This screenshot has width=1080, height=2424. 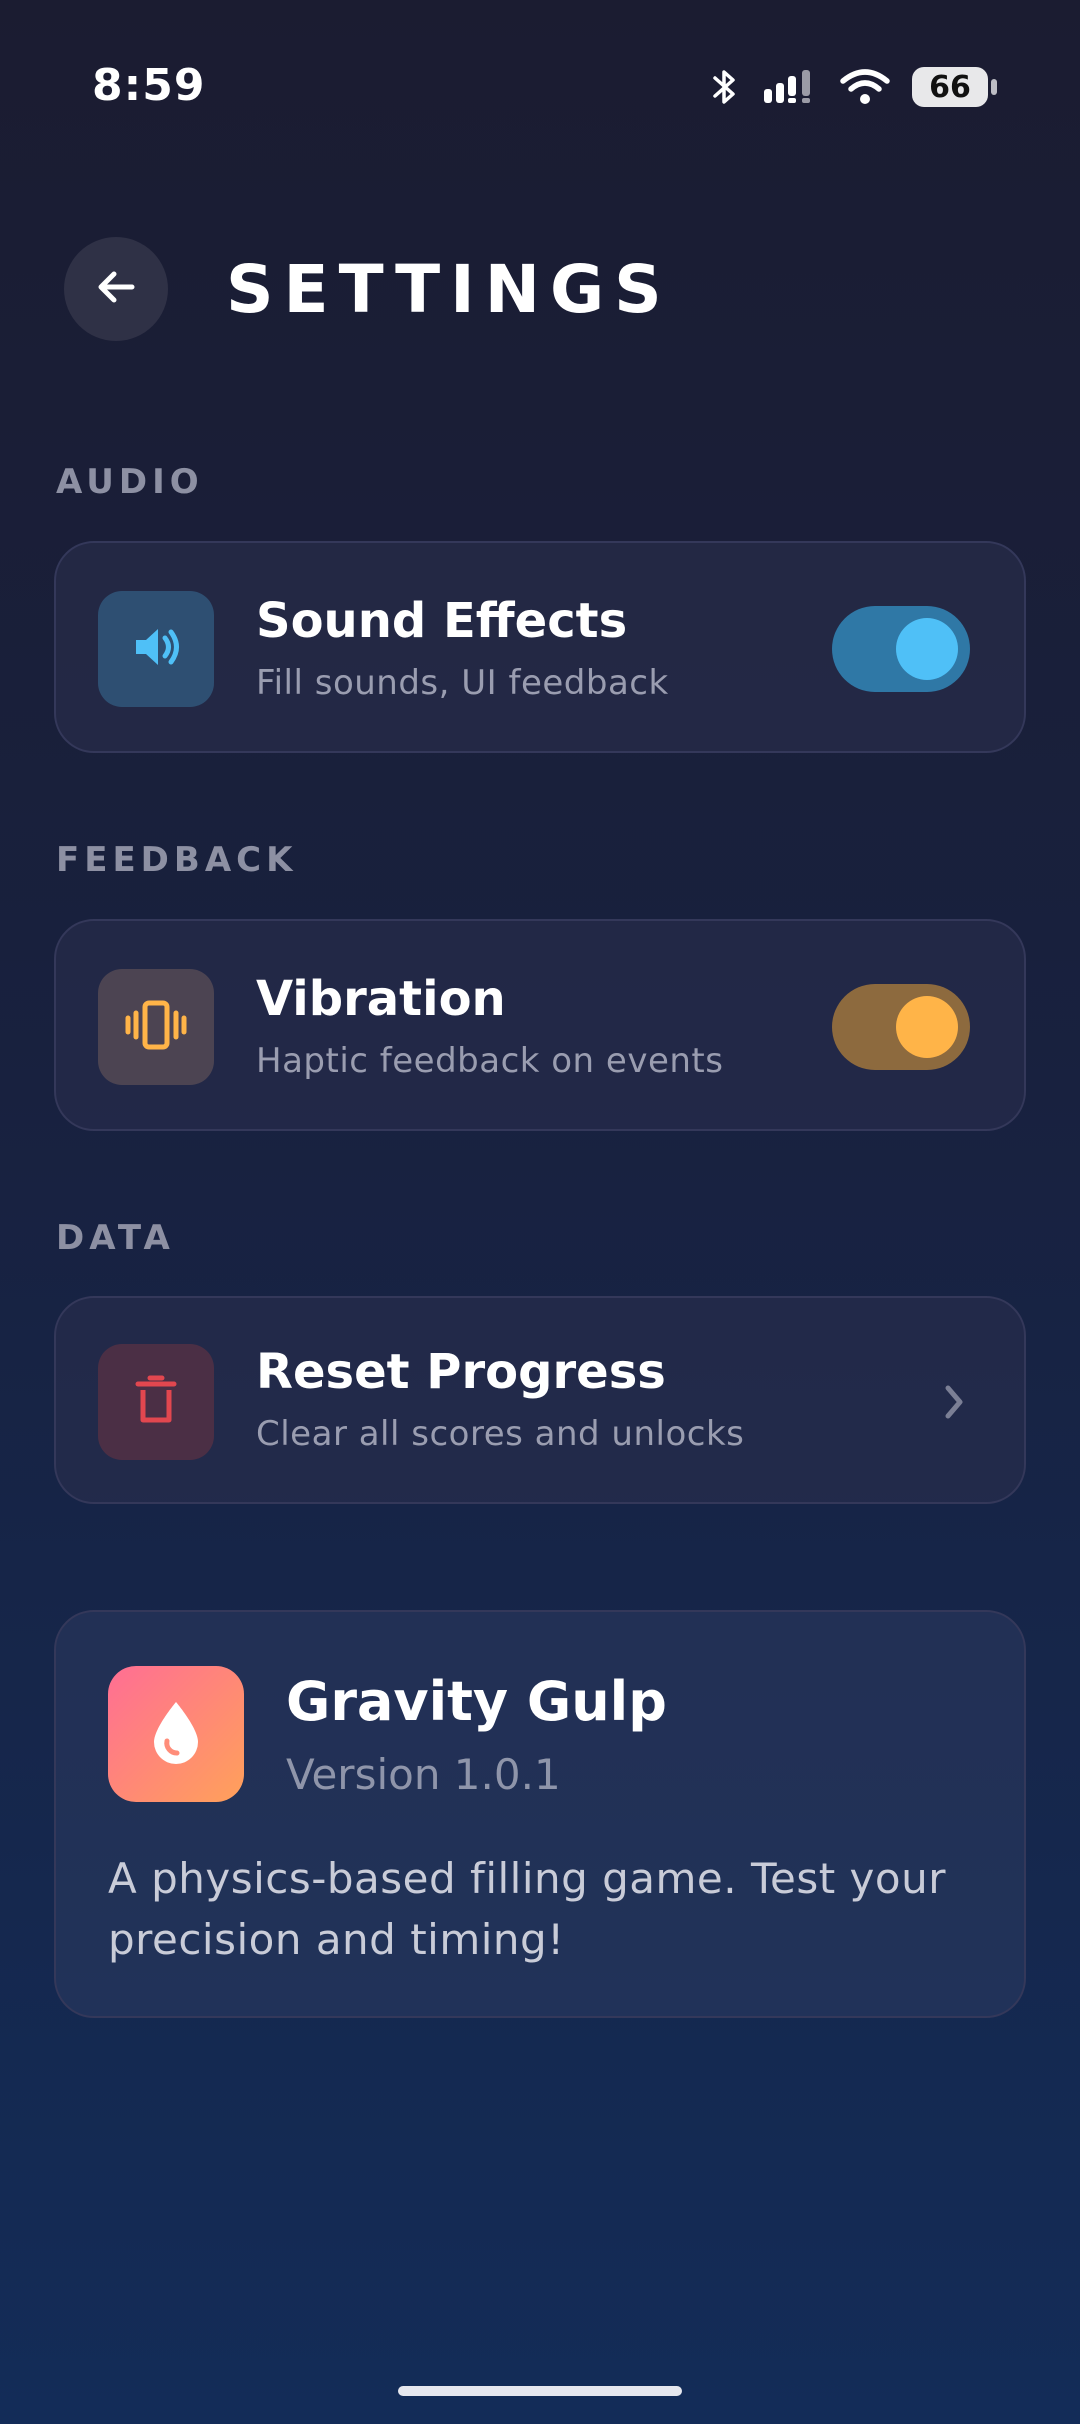 What do you see at coordinates (500, 1434) in the screenshot?
I see `reset-progress-subtitle: Clear all scores and unlocks` at bounding box center [500, 1434].